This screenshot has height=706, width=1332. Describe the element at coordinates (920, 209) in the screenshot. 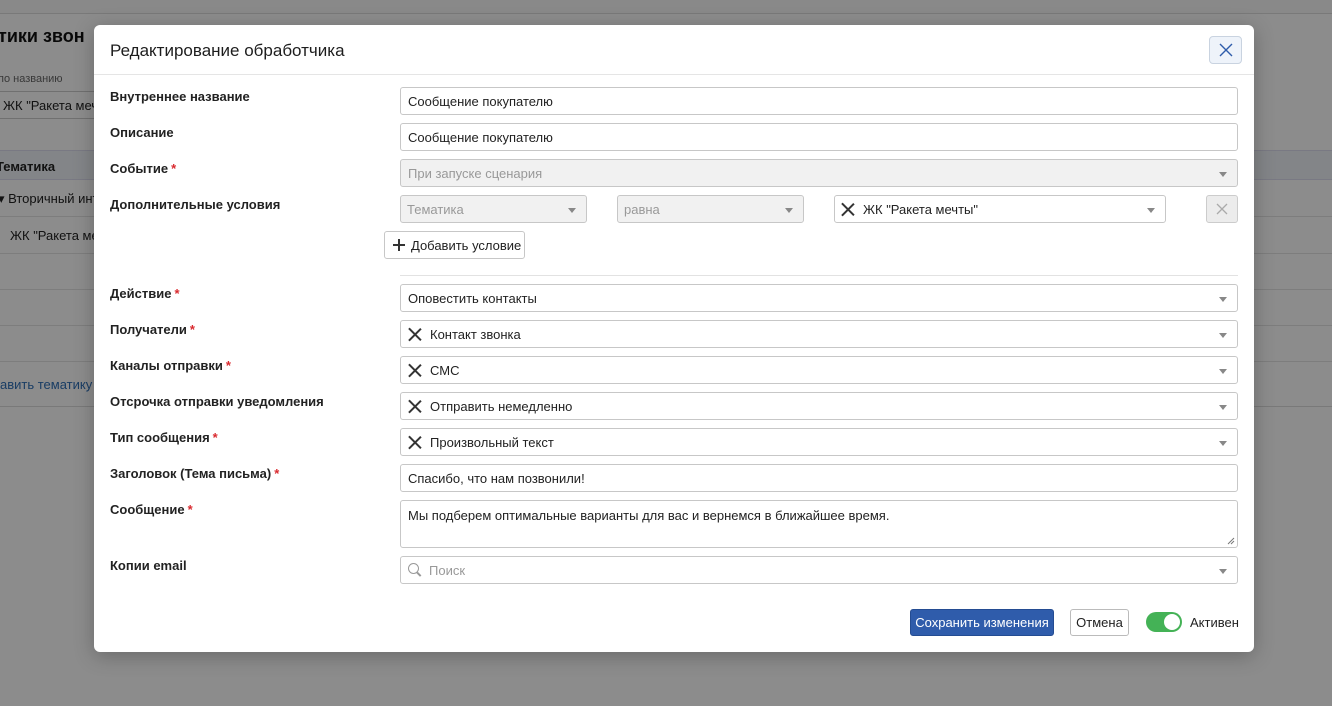

I see `condition-value: ЖК "Ракета мечты"` at that location.